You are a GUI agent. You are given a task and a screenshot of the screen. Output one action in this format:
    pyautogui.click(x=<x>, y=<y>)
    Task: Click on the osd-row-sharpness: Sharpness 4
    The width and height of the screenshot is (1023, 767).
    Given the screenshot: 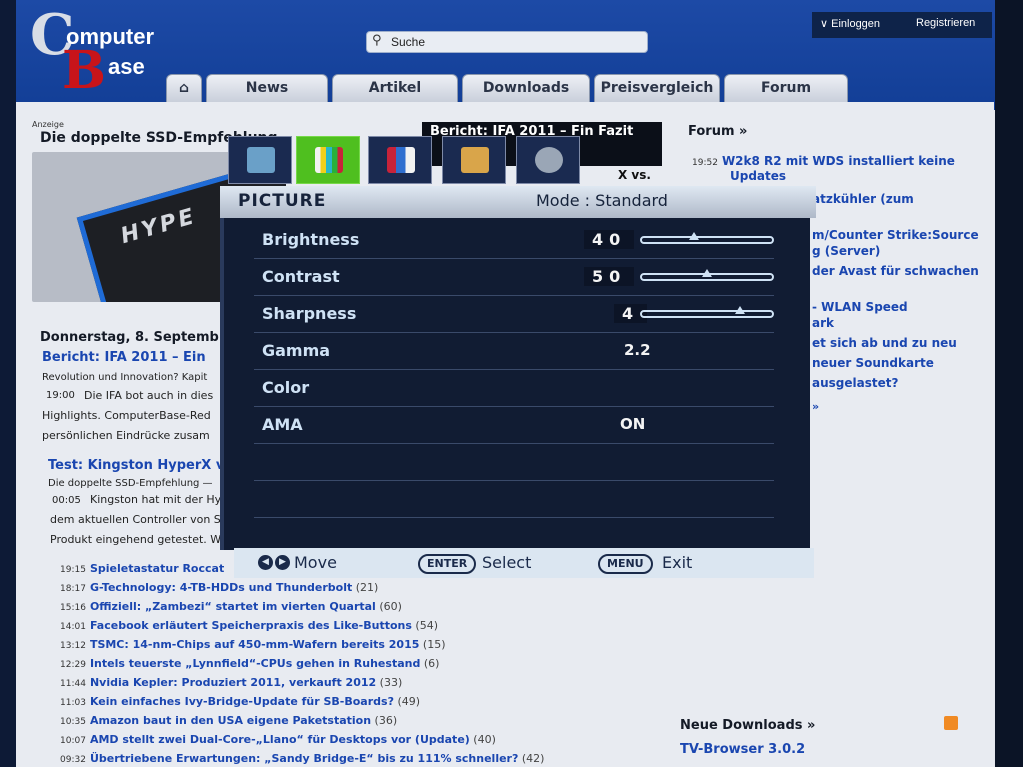 What is the action you would take?
    pyautogui.click(x=514, y=314)
    